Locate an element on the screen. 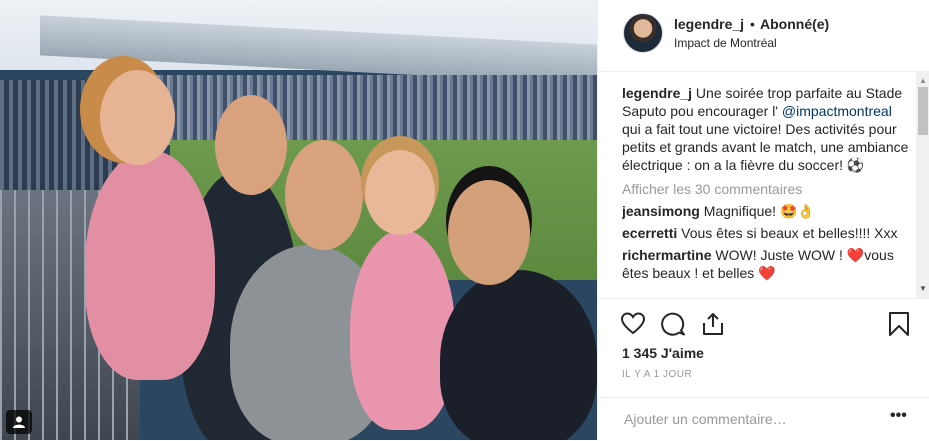  comment-input is located at coordinates (749, 419).